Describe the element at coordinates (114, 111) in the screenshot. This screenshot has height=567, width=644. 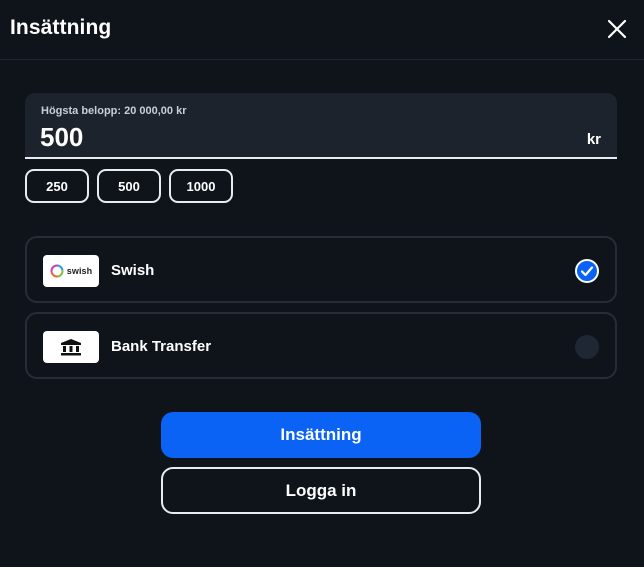
I see `max-amount-hint: Högsta belopp: 20 000,00 kr` at that location.